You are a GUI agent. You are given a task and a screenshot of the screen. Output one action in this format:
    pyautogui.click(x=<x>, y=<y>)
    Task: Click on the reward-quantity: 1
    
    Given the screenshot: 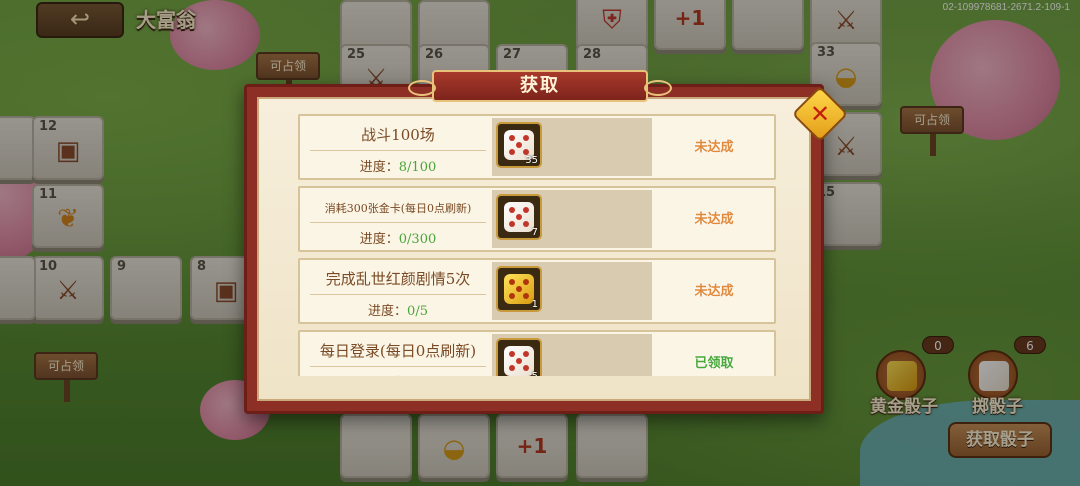 What is the action you would take?
    pyautogui.click(x=534, y=304)
    